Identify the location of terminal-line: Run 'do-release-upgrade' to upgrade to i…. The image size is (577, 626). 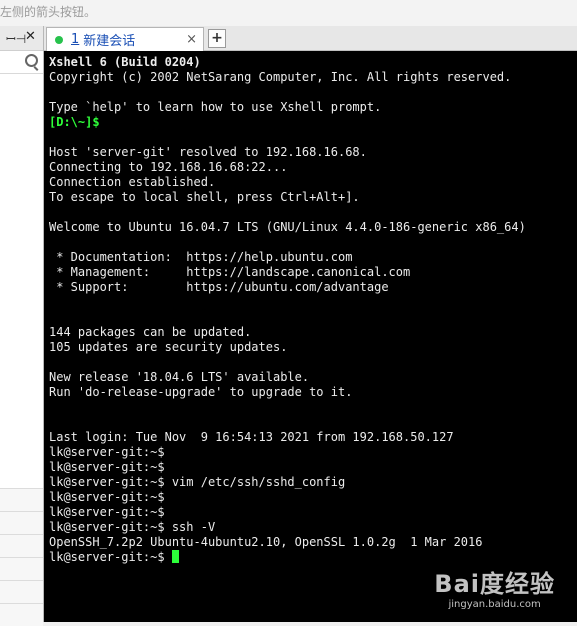
(201, 392).